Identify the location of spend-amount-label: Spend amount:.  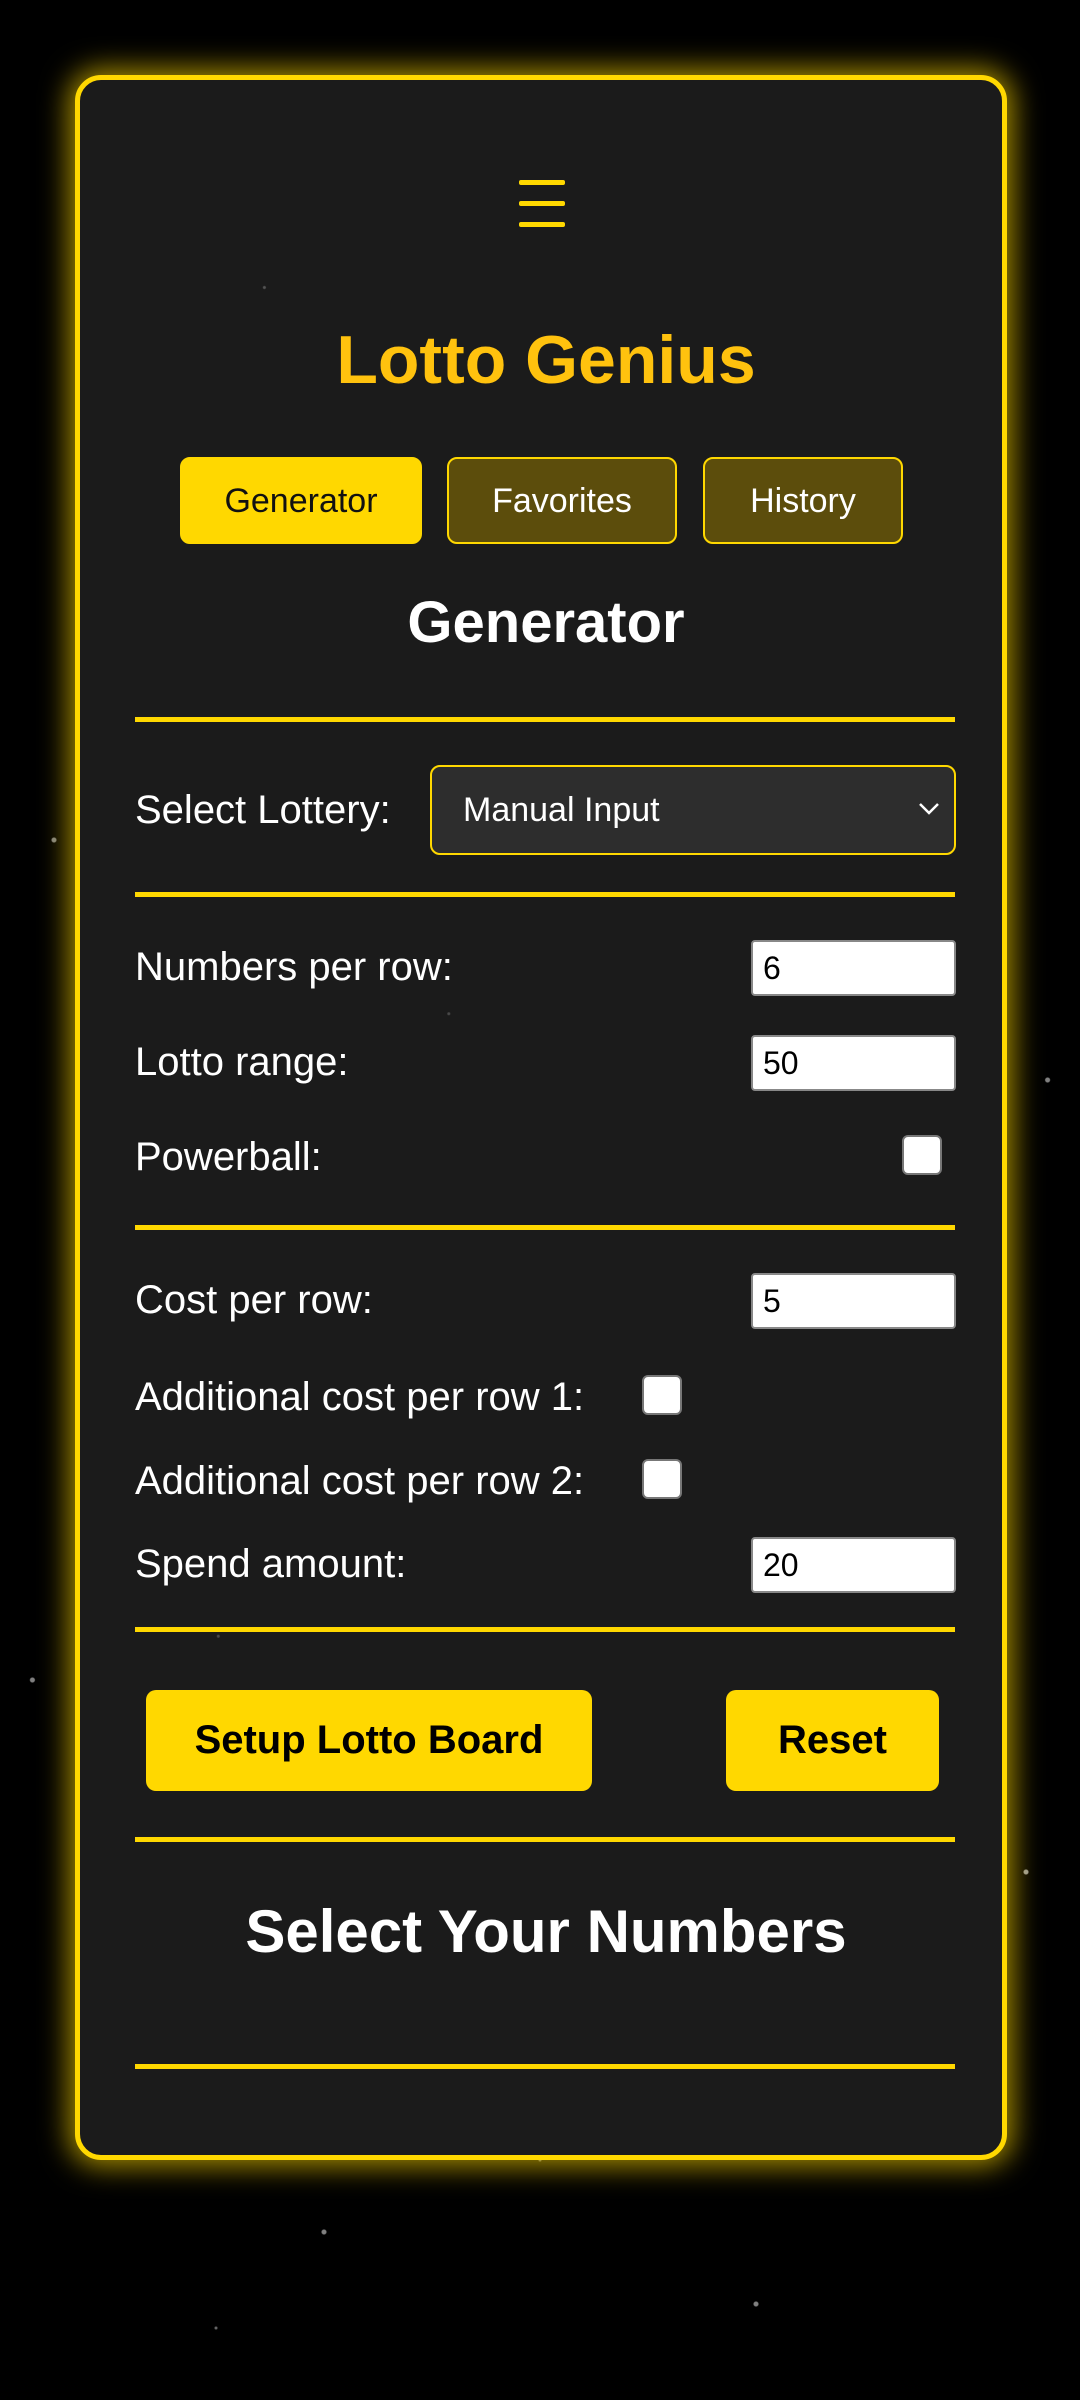
(271, 1564).